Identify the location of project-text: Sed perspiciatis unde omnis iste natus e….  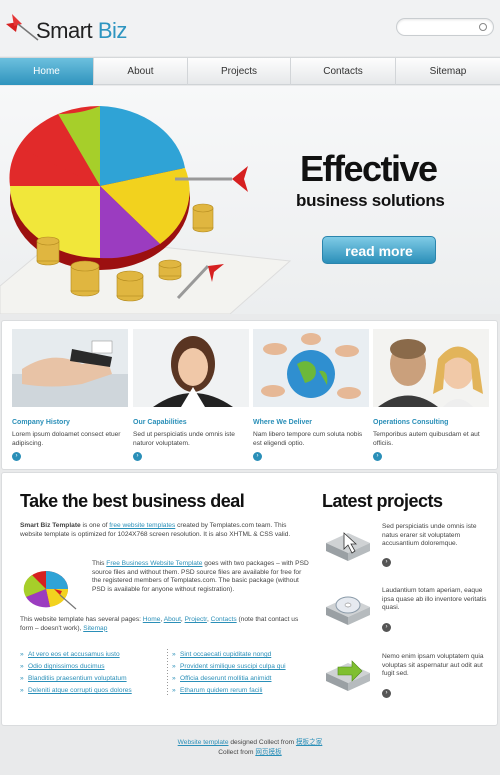
(429, 535).